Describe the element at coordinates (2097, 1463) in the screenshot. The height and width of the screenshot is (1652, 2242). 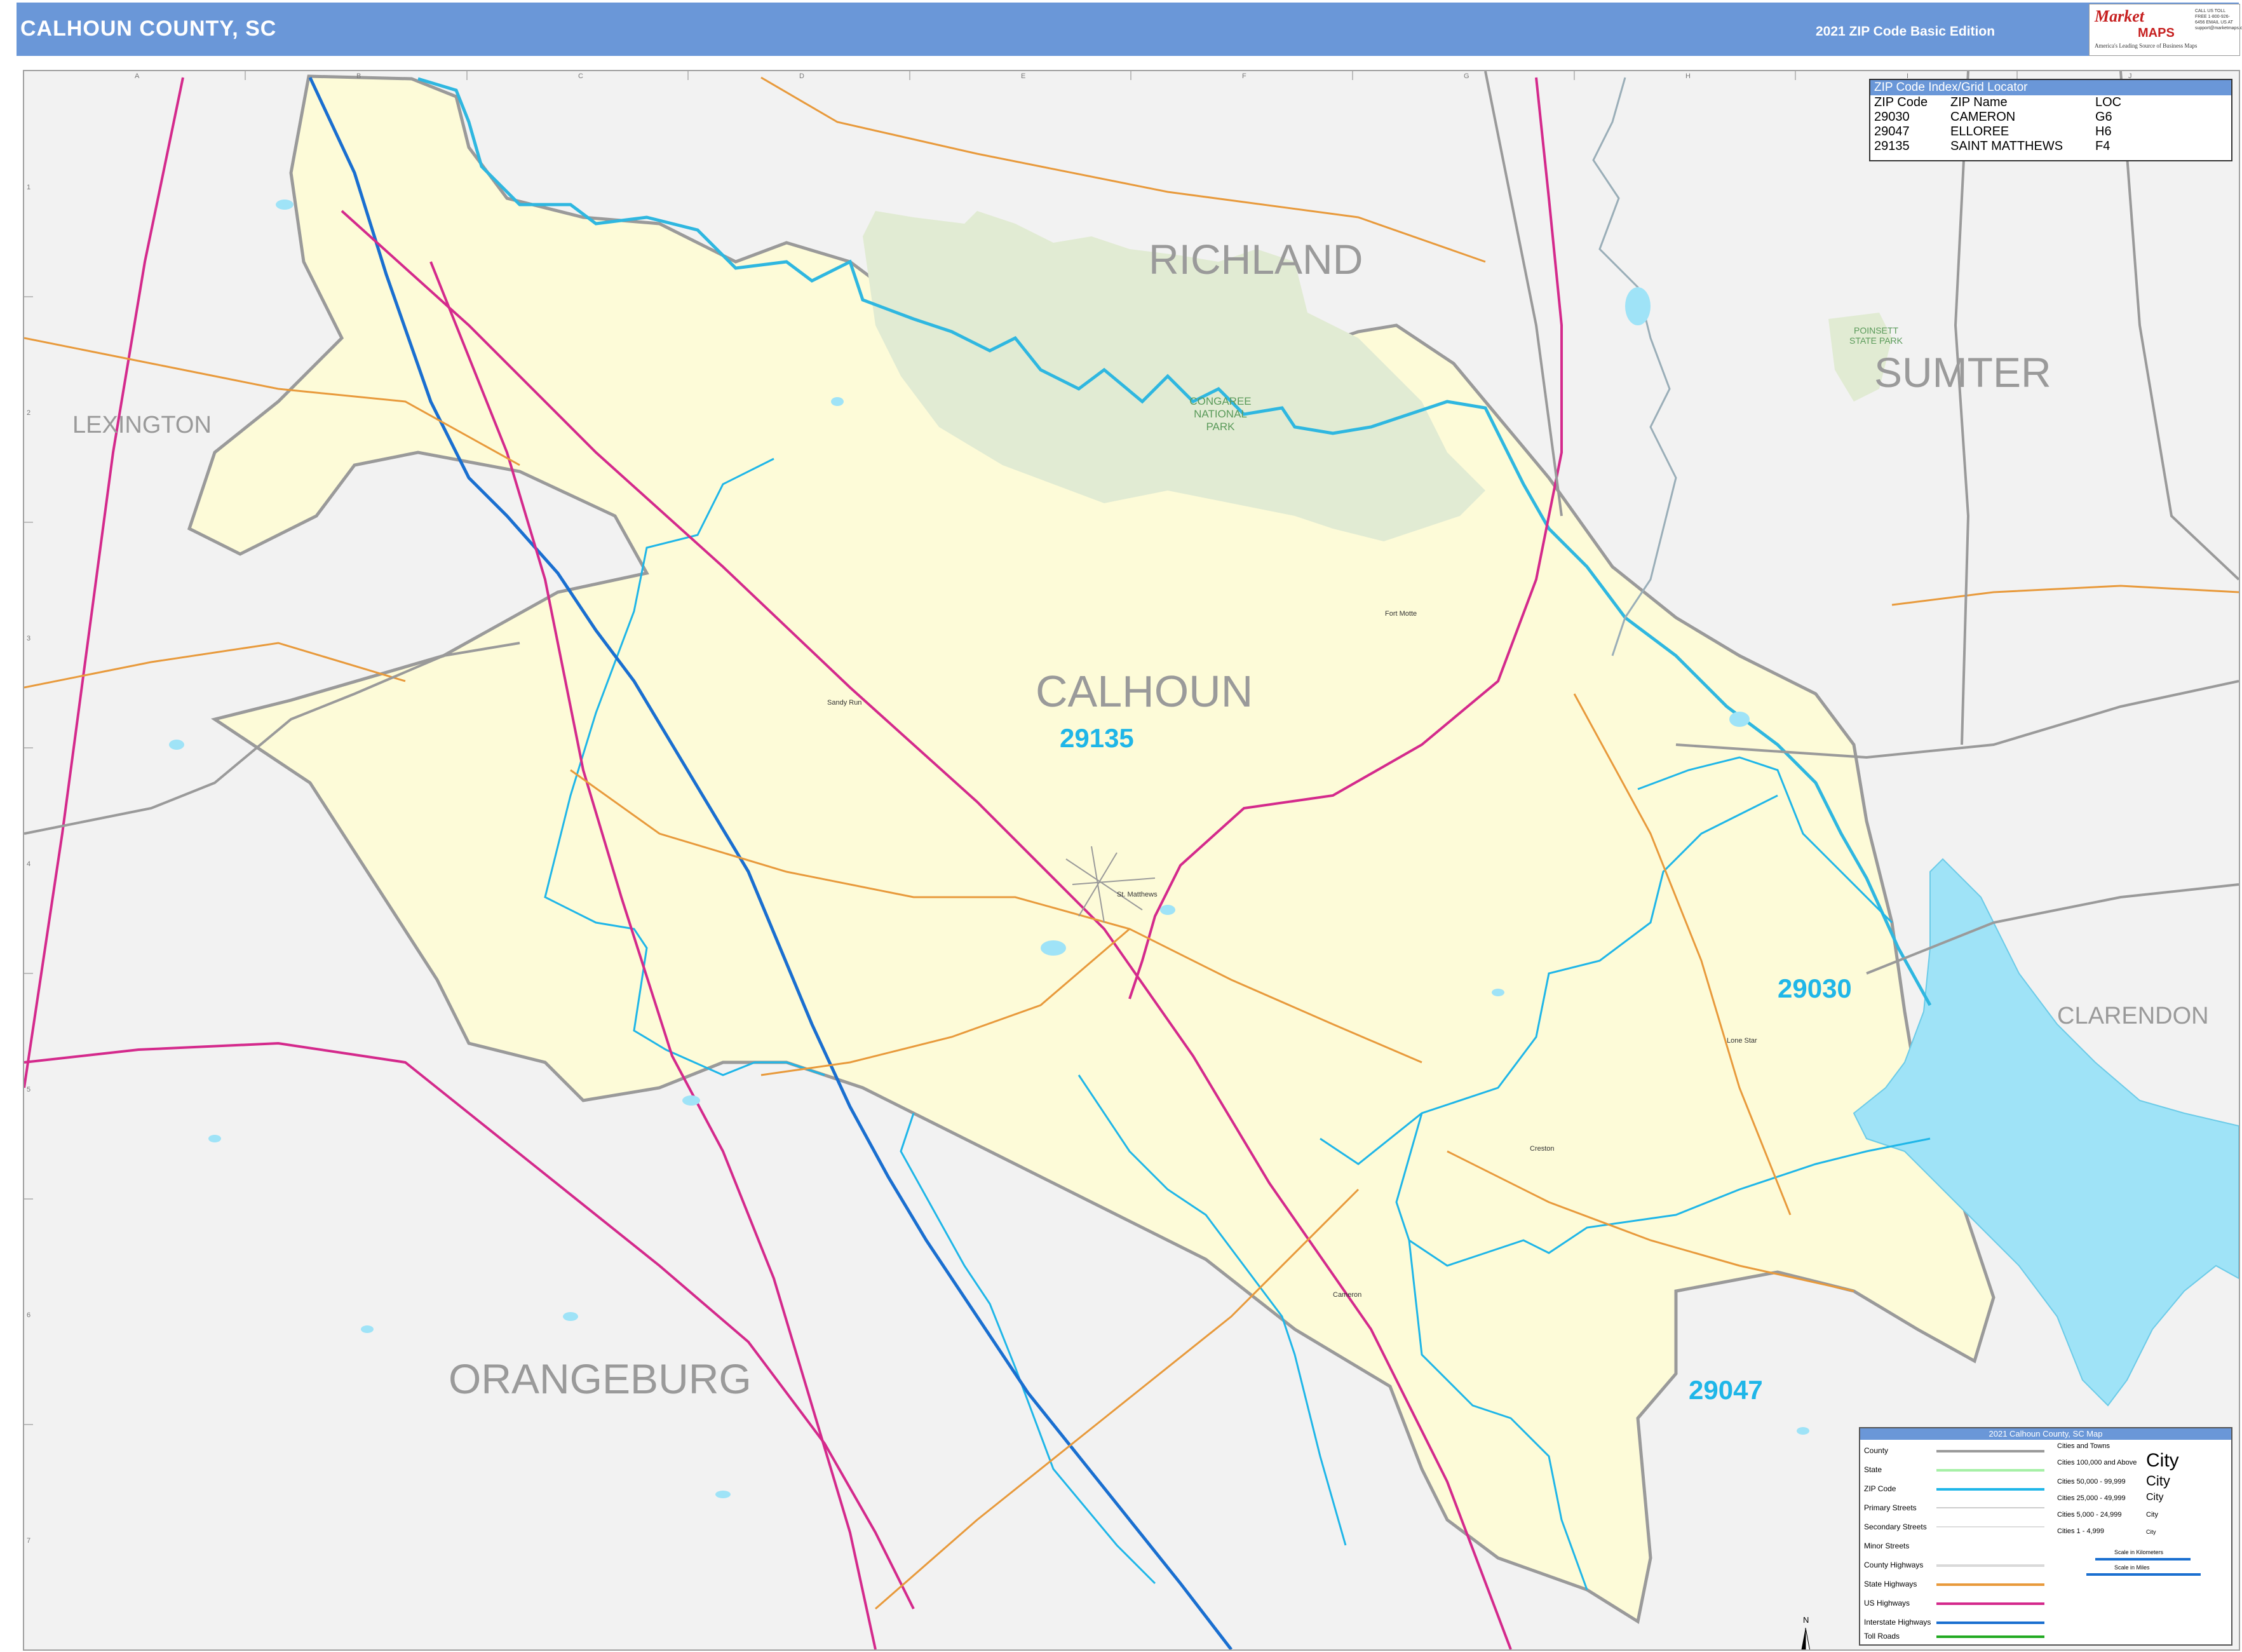
I see `legend-city-tier-1: Cities 100,000 and Above` at that location.